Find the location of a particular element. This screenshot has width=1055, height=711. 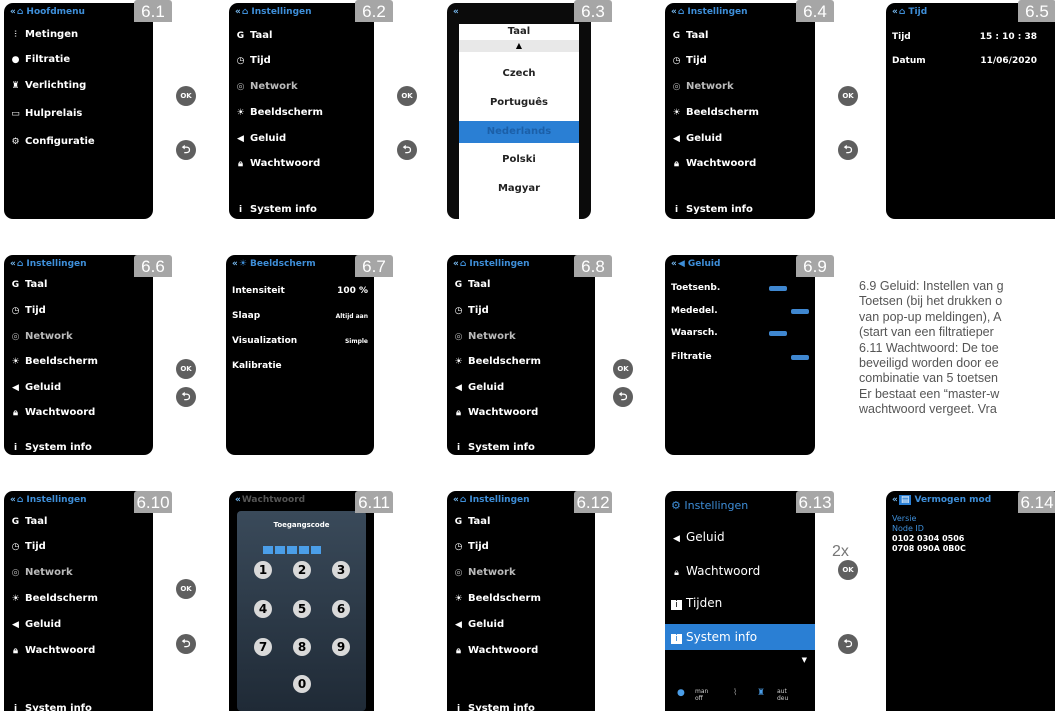

language-option: Polski is located at coordinates (519, 159).